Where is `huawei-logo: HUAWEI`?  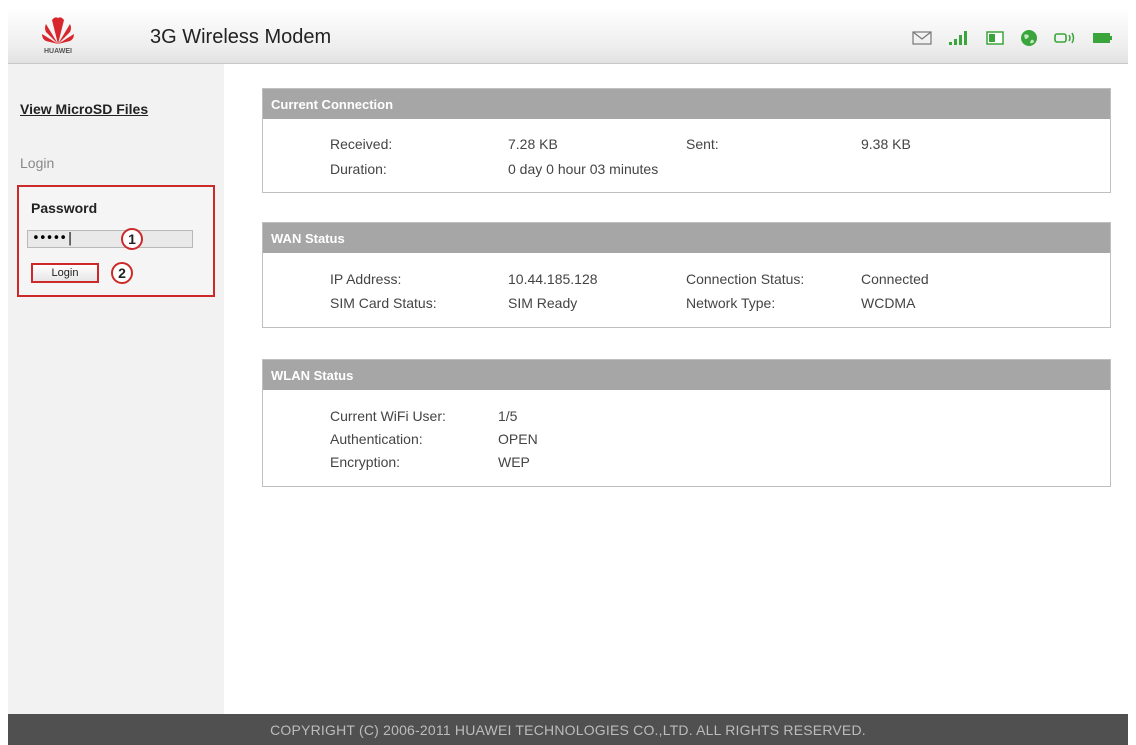
huawei-logo: HUAWEI is located at coordinates (58, 36).